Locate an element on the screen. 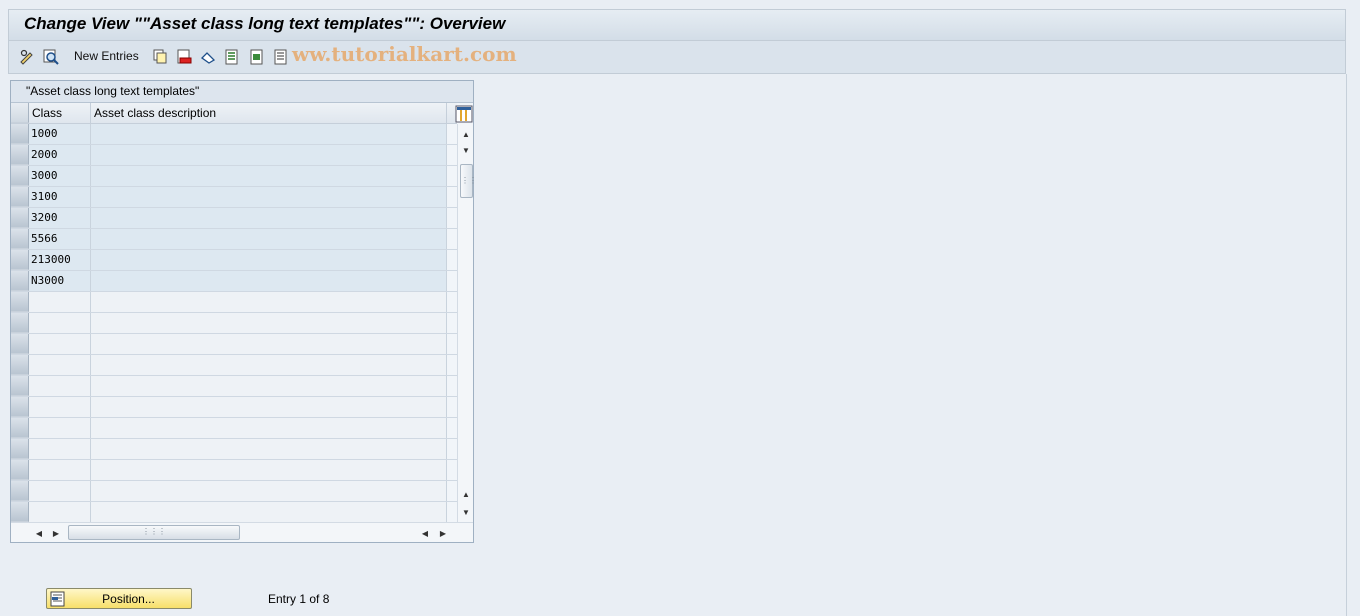 Image resolution: width=1360 pixels, height=616 pixels. search-icon is located at coordinates (51, 57).